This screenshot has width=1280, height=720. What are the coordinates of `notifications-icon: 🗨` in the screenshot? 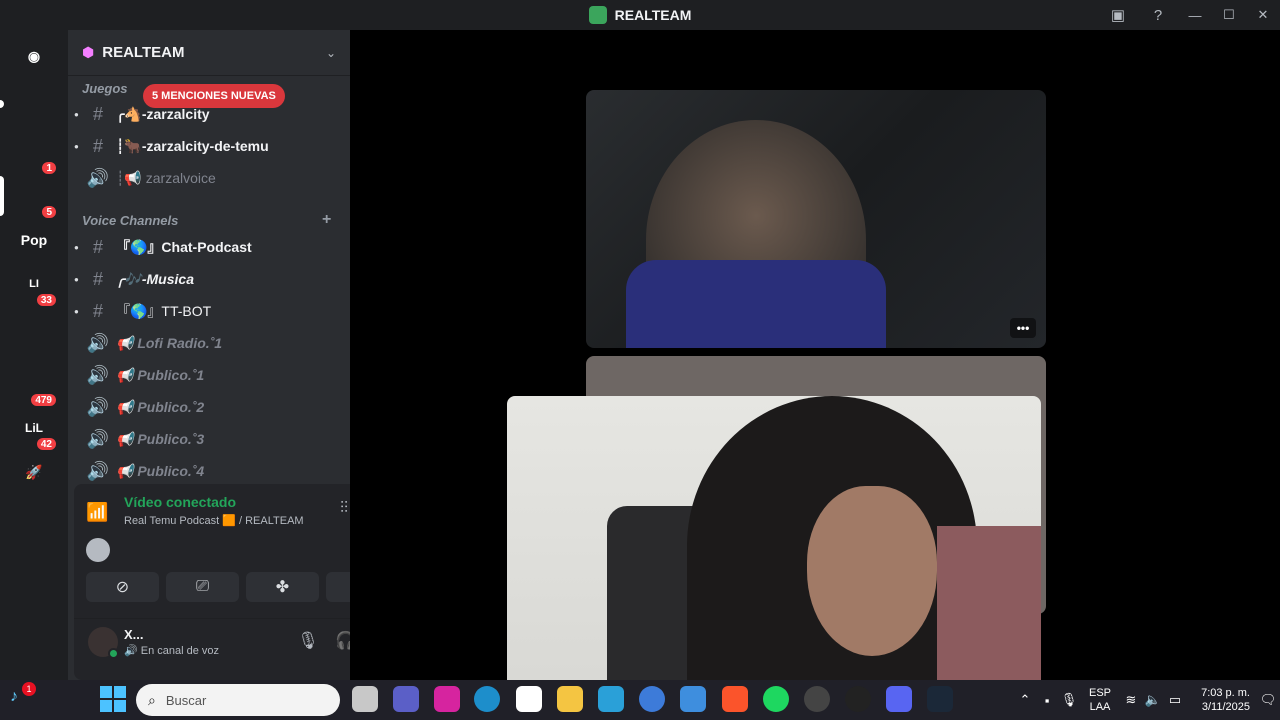 It's located at (1268, 700).